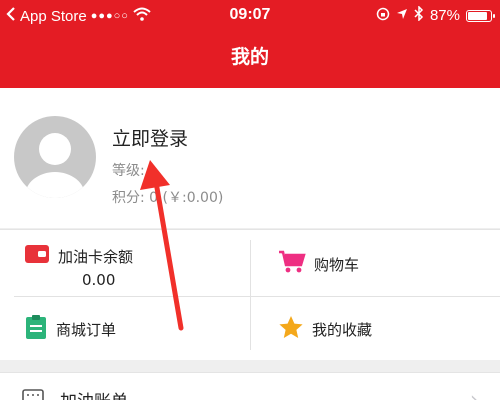 This screenshot has height=400, width=500. I want to click on fuel-bill-row: 加油账单 ›, so click(250, 386).